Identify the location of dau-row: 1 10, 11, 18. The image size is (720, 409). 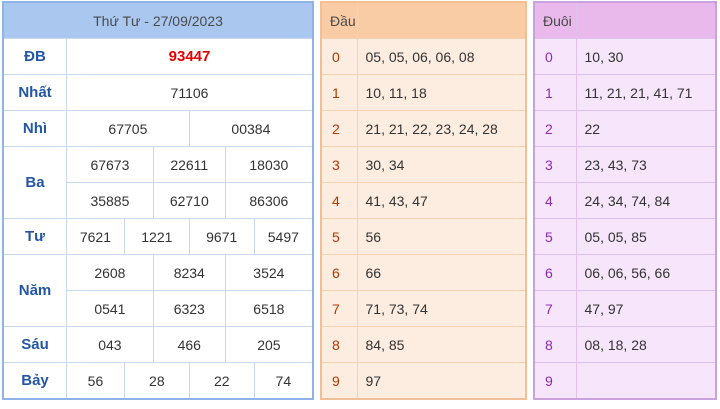
(423, 92).